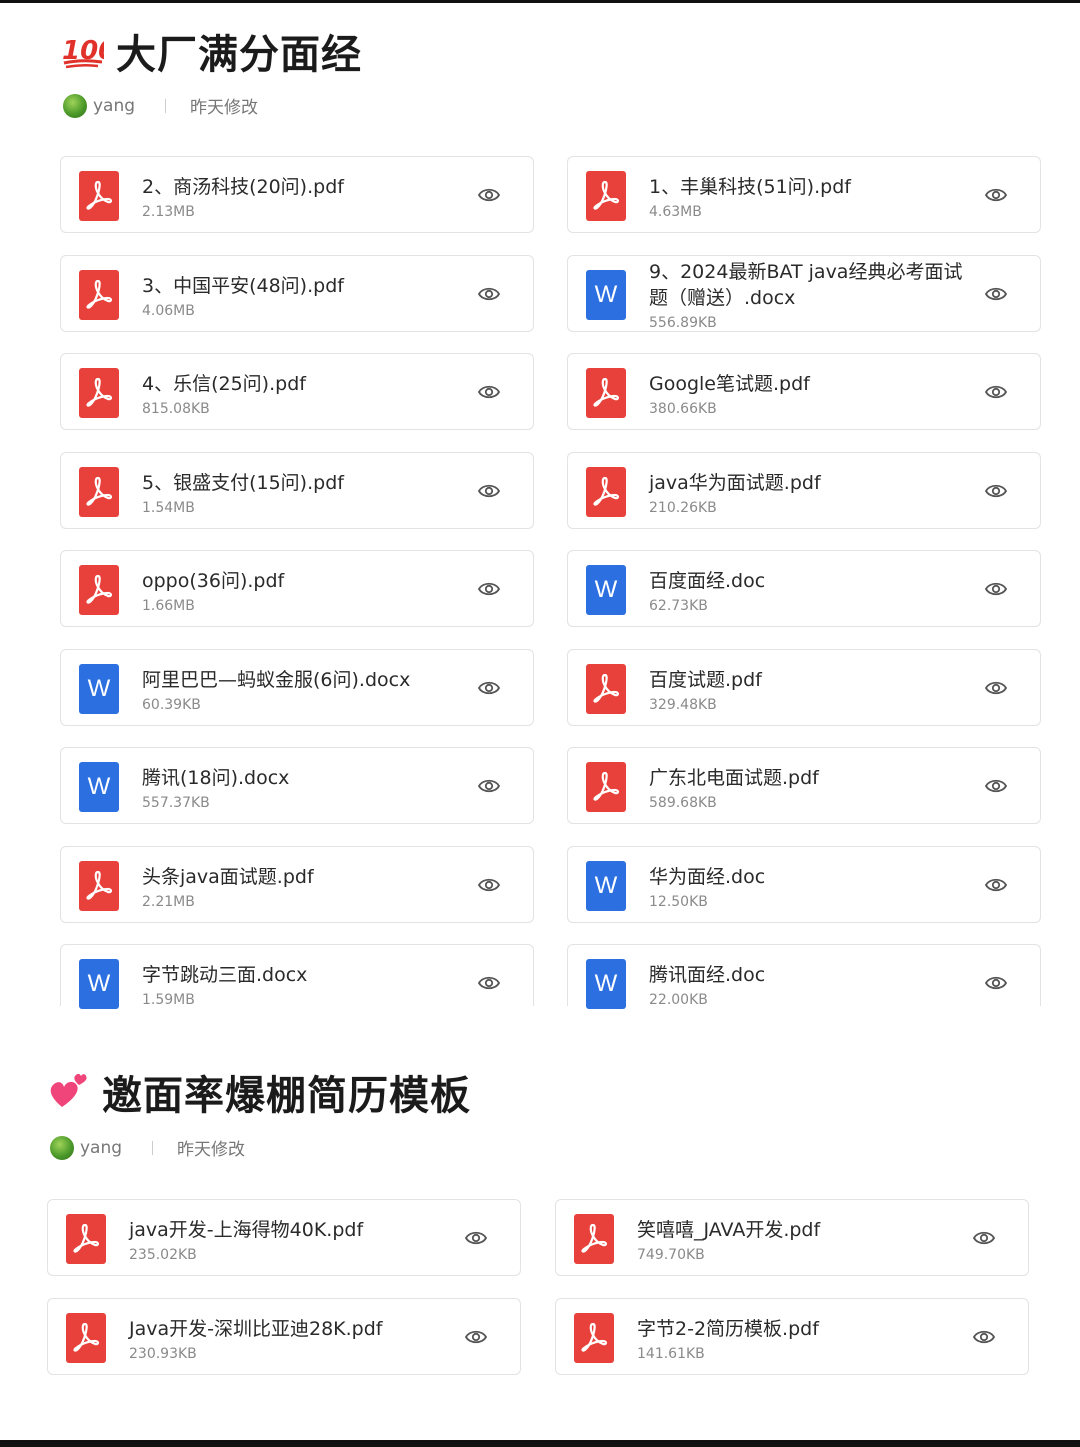 This screenshot has height=1447, width=1080. I want to click on file-name: 5、银盛支付(15问).pdf, so click(307, 483).